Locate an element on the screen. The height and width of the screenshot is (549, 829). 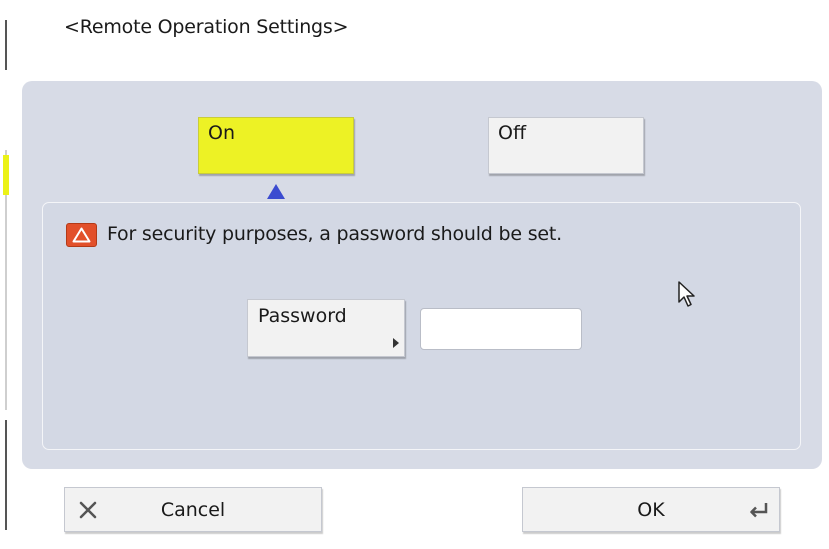
enter-icon is located at coordinates (759, 512).